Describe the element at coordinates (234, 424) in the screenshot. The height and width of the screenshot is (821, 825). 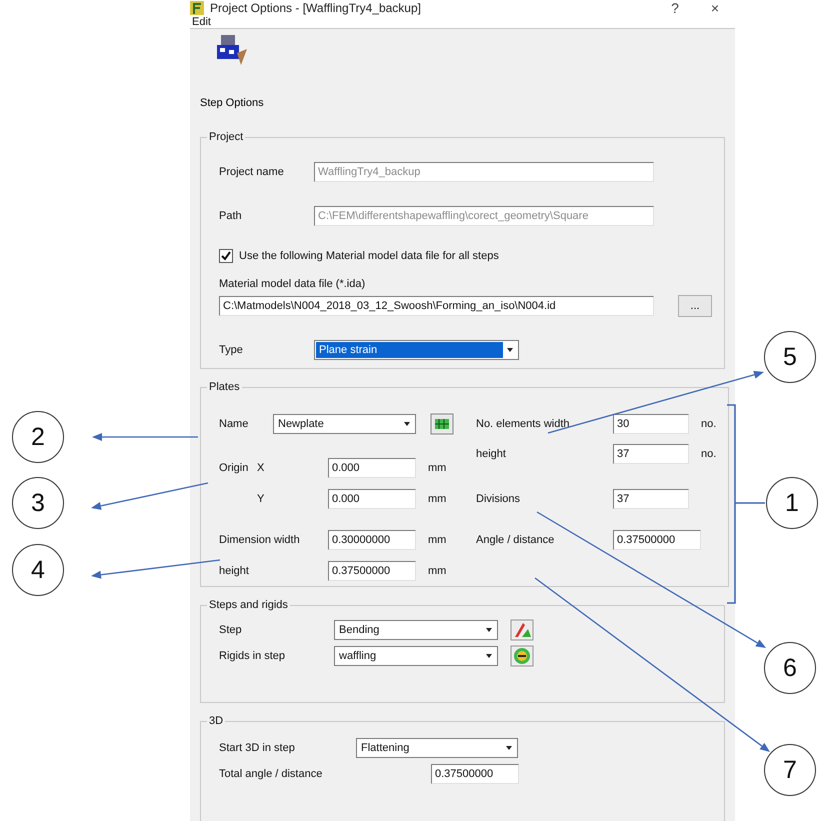
I see `field-label: Name` at that location.